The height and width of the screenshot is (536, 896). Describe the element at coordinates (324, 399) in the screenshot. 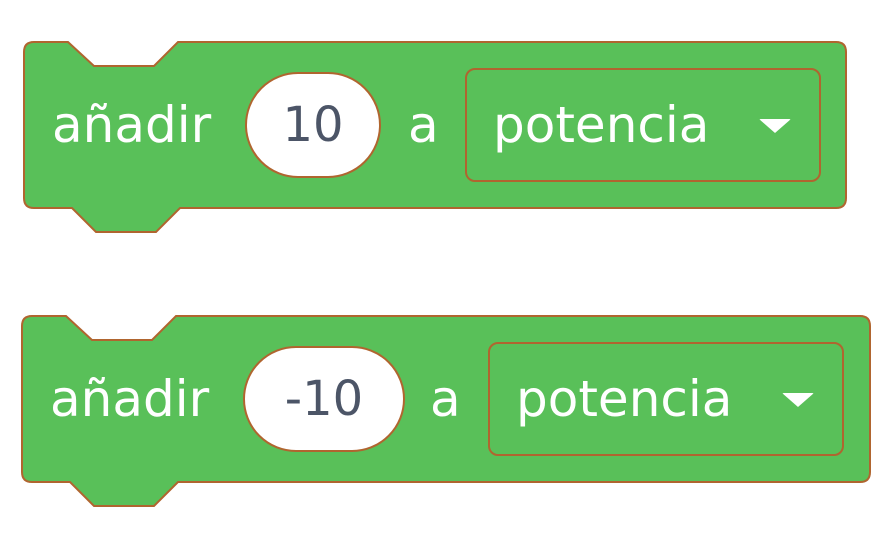

I see `block-2-value-input: -10` at that location.